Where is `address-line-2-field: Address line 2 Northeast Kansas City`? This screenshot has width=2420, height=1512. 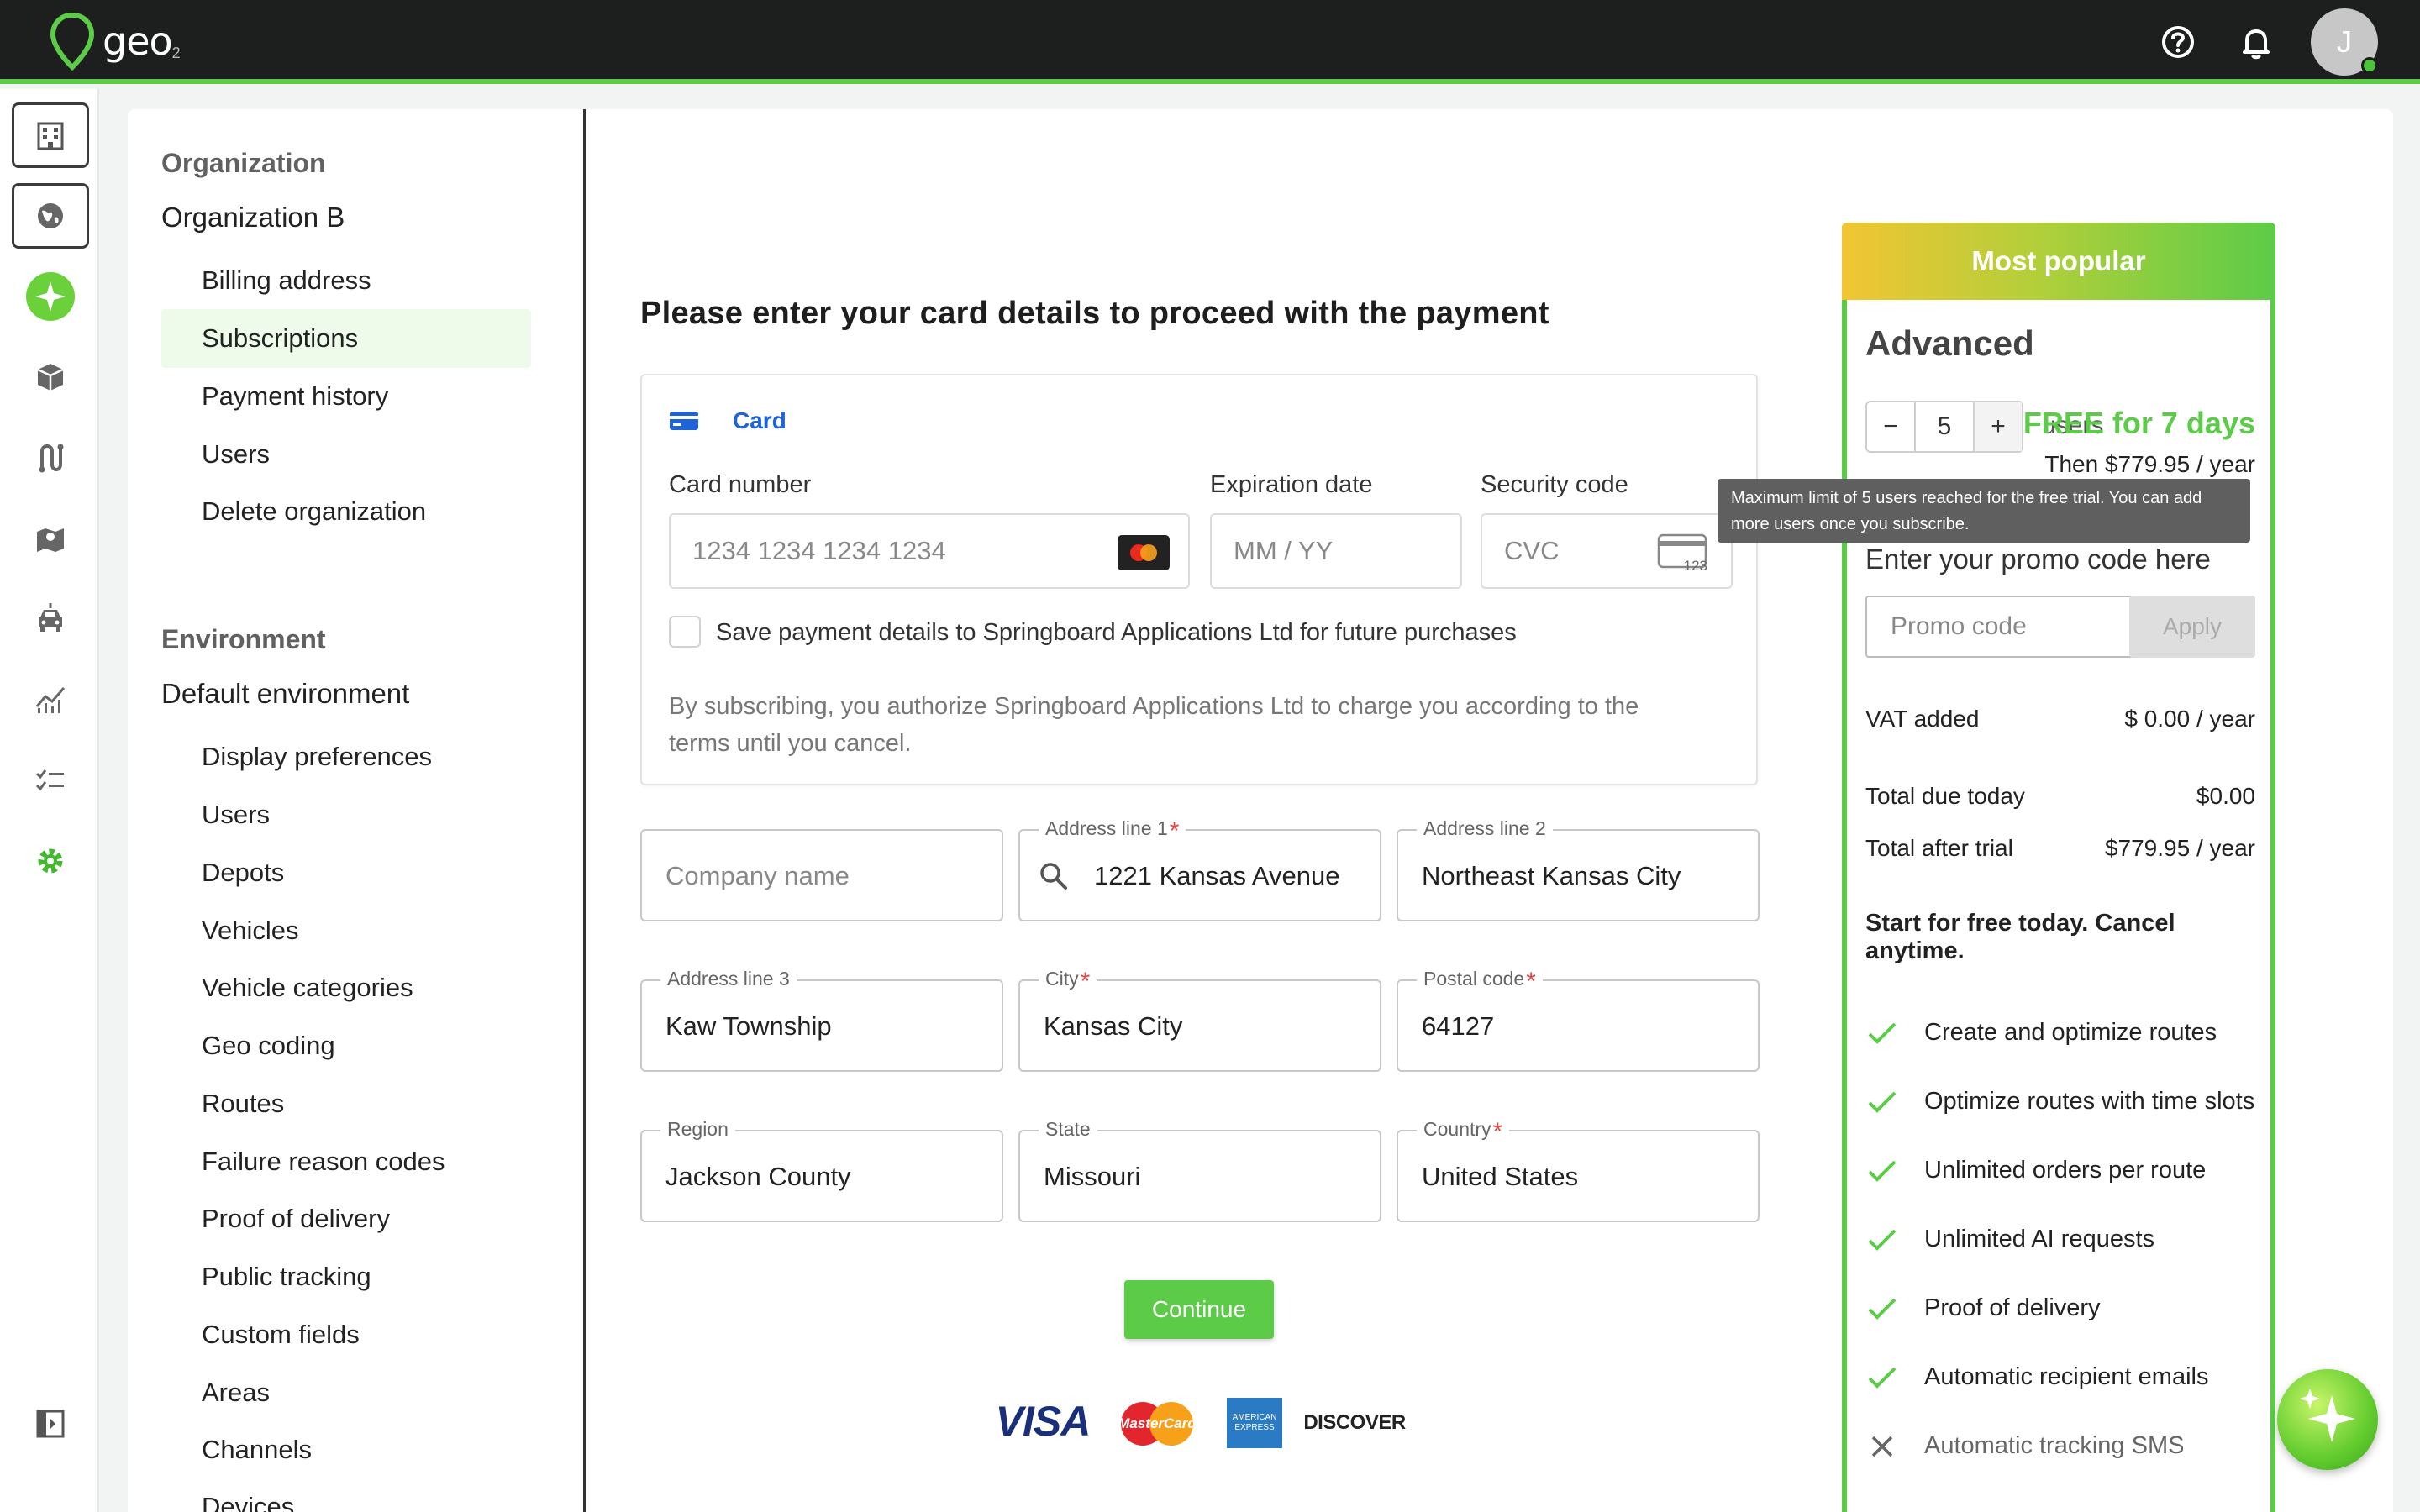
address-line-2-field: Address line 2 Northeast Kansas City is located at coordinates (1578, 869).